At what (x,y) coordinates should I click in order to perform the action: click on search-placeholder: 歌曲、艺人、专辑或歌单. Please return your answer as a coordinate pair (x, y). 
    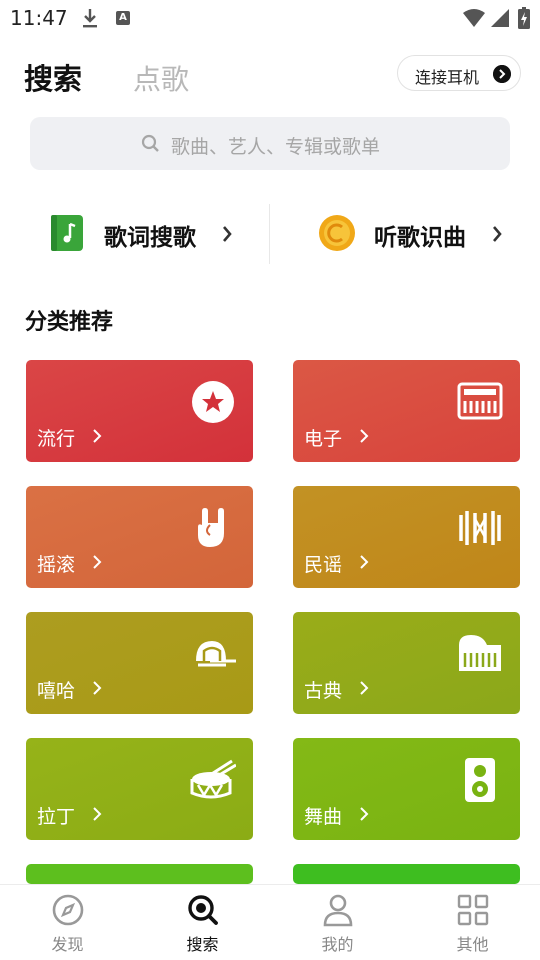
    Looking at the image, I should click on (276, 147).